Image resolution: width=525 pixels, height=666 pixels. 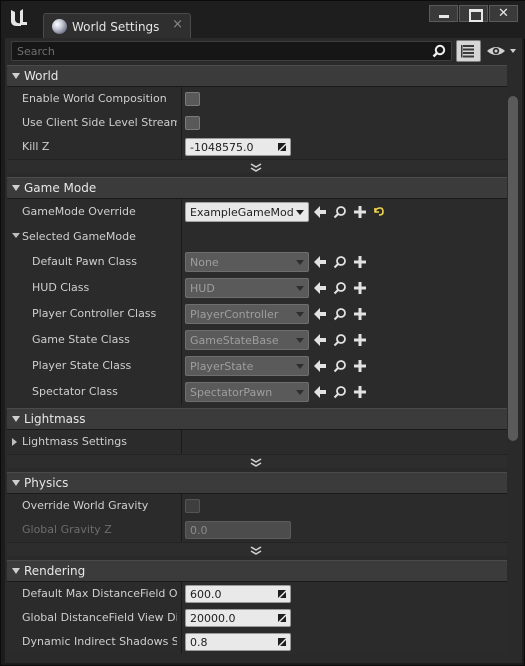 What do you see at coordinates (75, 391) in the screenshot?
I see `property-label: Spectator Class` at bounding box center [75, 391].